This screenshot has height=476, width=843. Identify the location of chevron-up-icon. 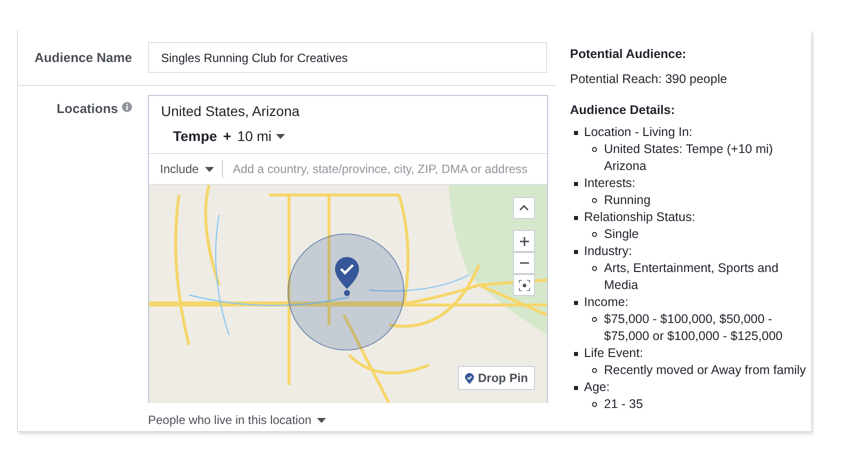
(524, 208).